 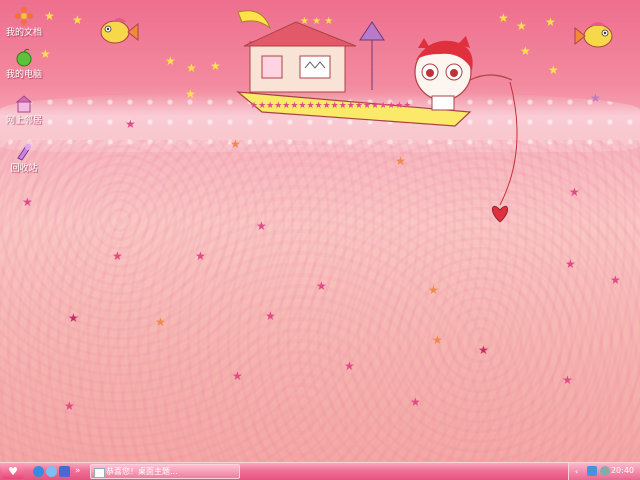 What do you see at coordinates (576, 471) in the screenshot?
I see `tray-collapse-icon: ‹` at bounding box center [576, 471].